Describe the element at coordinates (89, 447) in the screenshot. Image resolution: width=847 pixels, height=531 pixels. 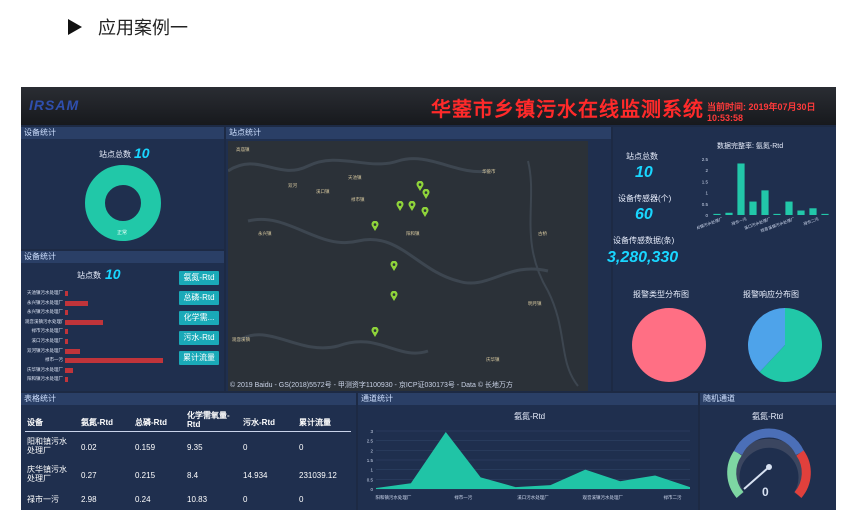
I see `table-cell: 0.02` at that location.